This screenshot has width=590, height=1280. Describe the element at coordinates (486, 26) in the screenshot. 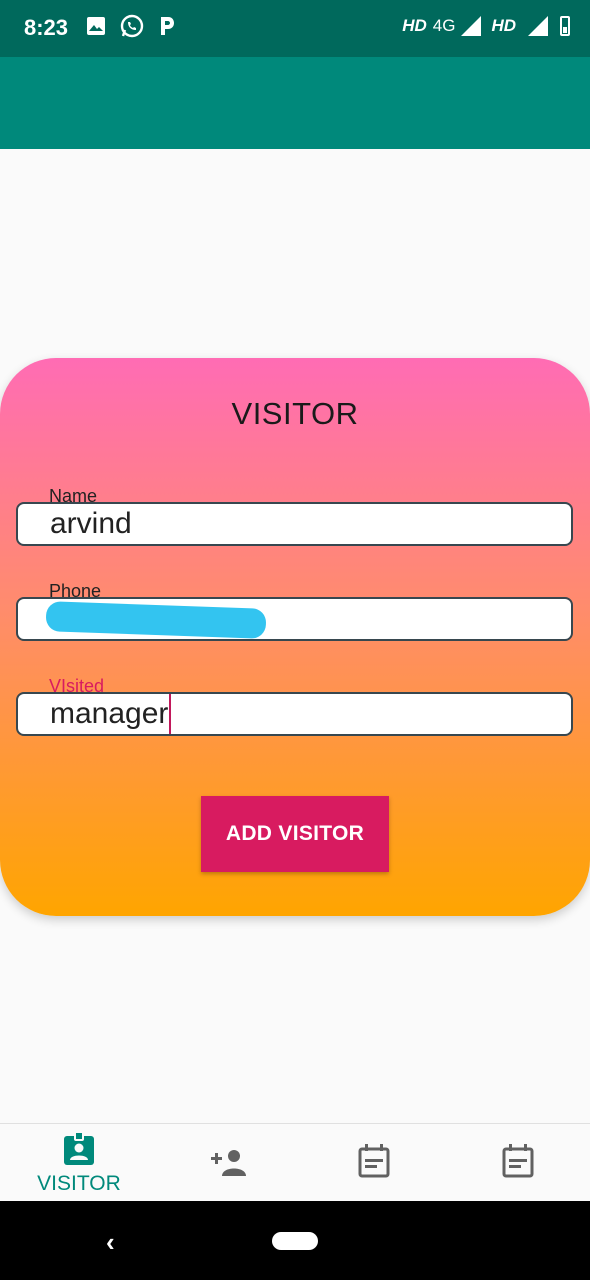

I see `system-status-icons: HD 4G HD` at that location.